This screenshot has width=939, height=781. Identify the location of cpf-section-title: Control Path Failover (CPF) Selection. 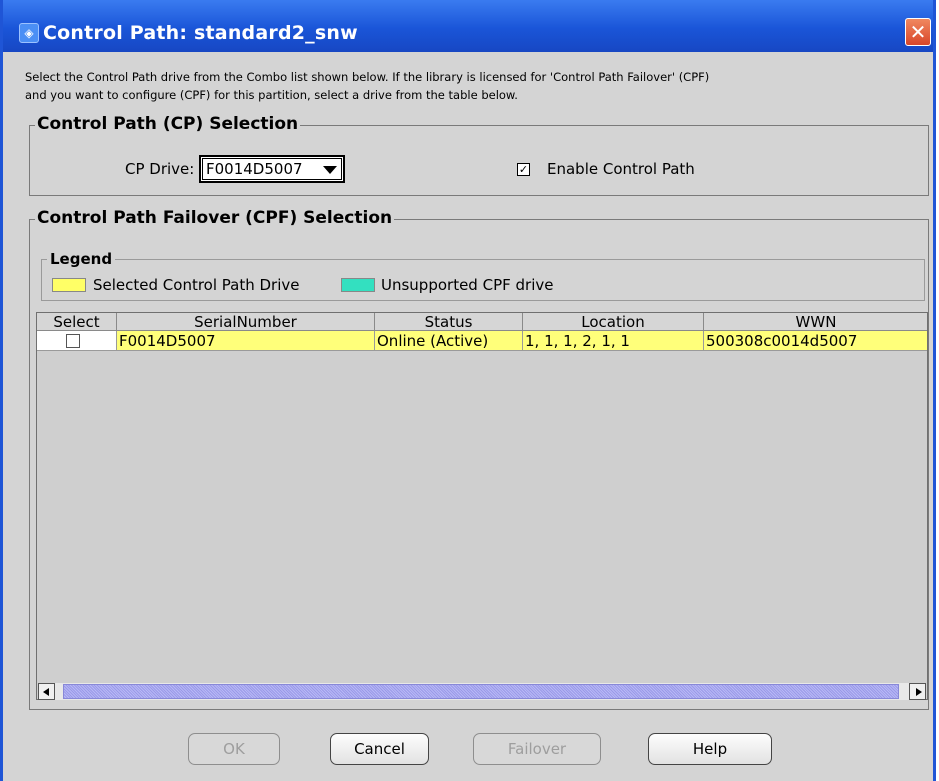
(215, 218).